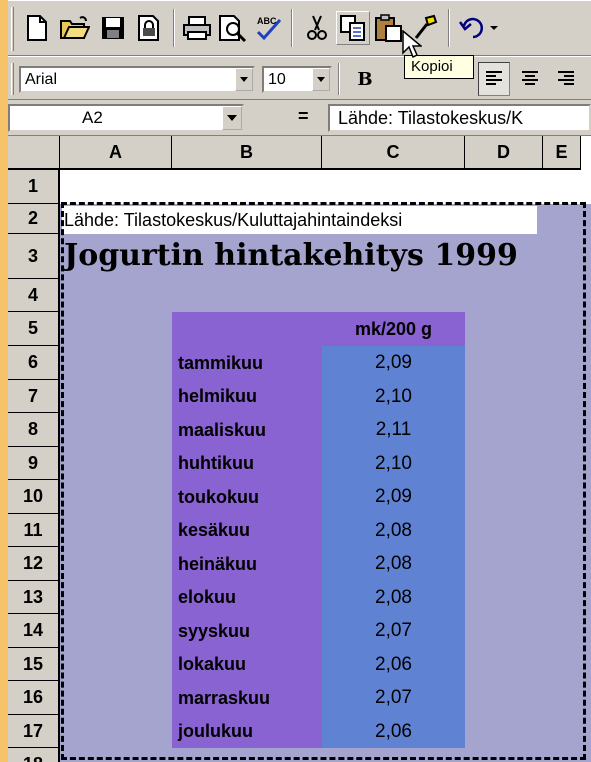 This screenshot has width=591, height=762. Describe the element at coordinates (34, 755) in the screenshot. I see `row-header-18: 18` at that location.